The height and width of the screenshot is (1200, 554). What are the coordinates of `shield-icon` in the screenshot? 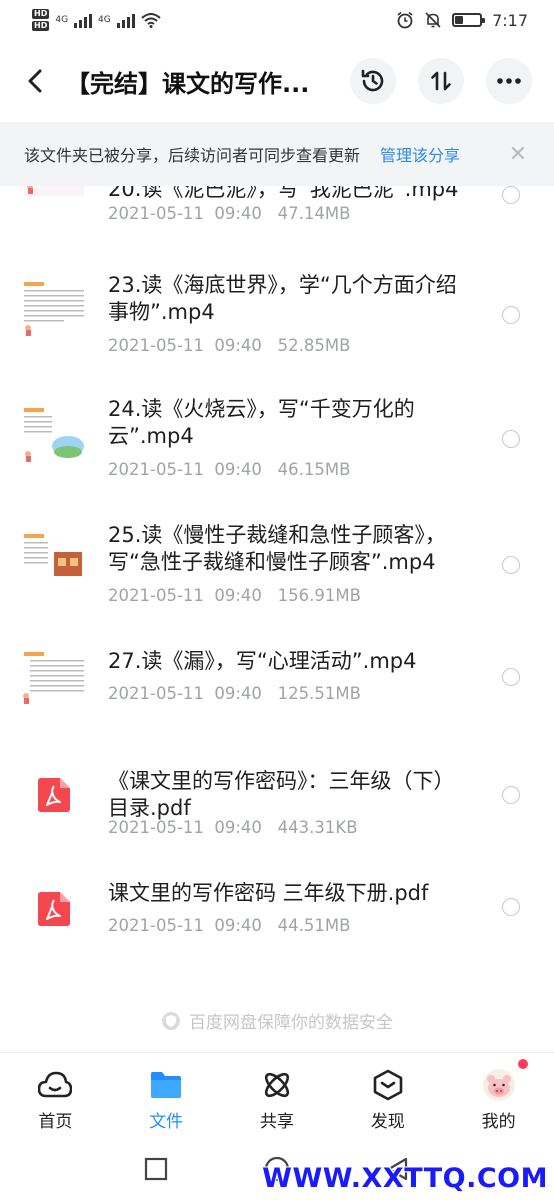 It's located at (171, 1020).